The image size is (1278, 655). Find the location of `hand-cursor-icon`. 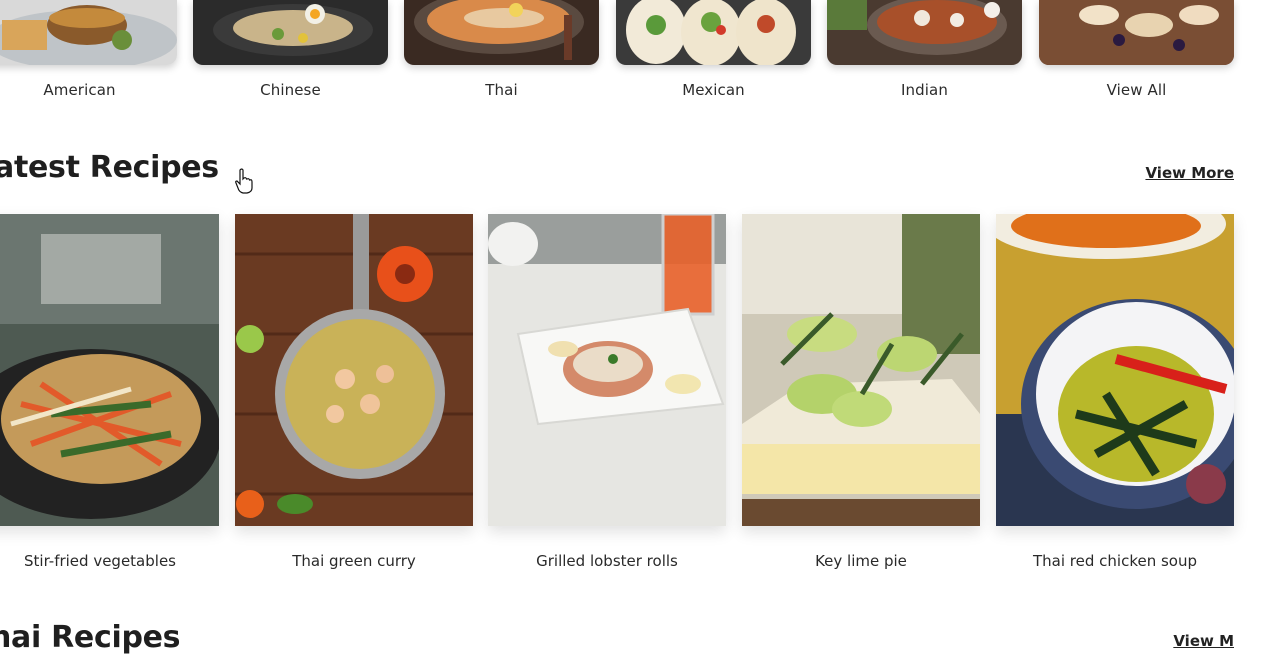

hand-cursor-icon is located at coordinates (244, 181).